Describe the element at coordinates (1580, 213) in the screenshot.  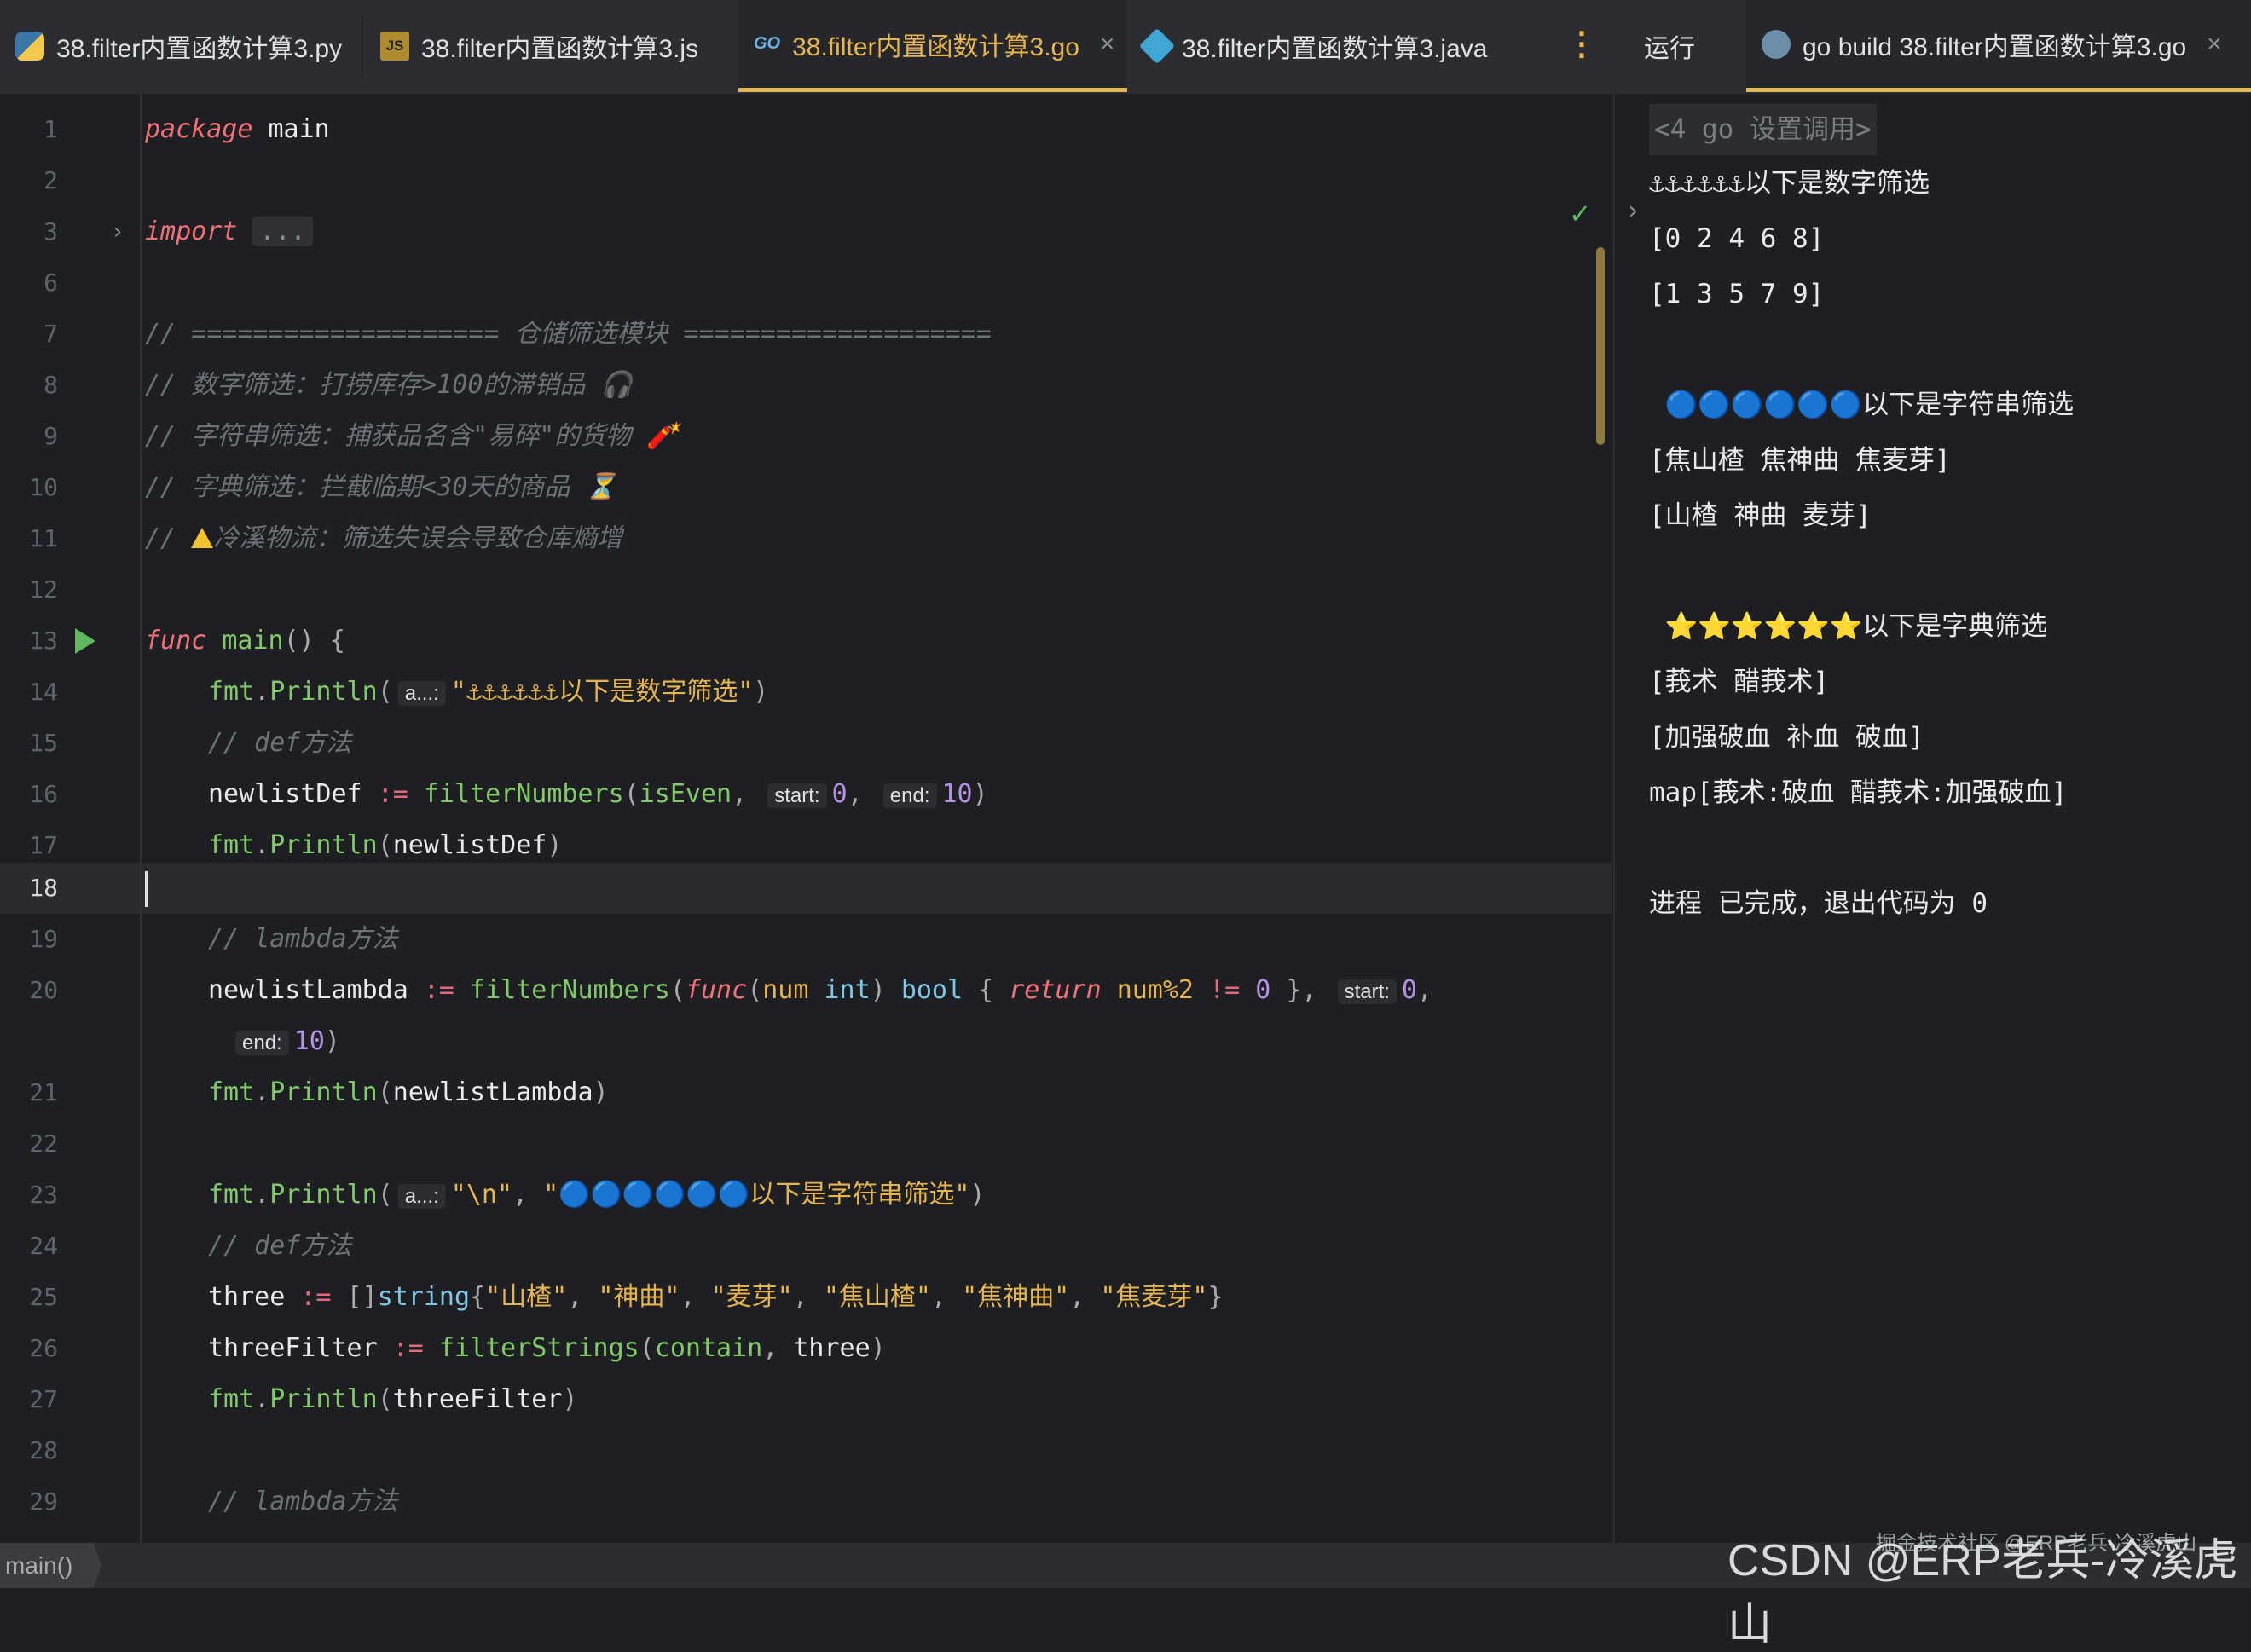
I see `checkmark-icon: ✓` at that location.